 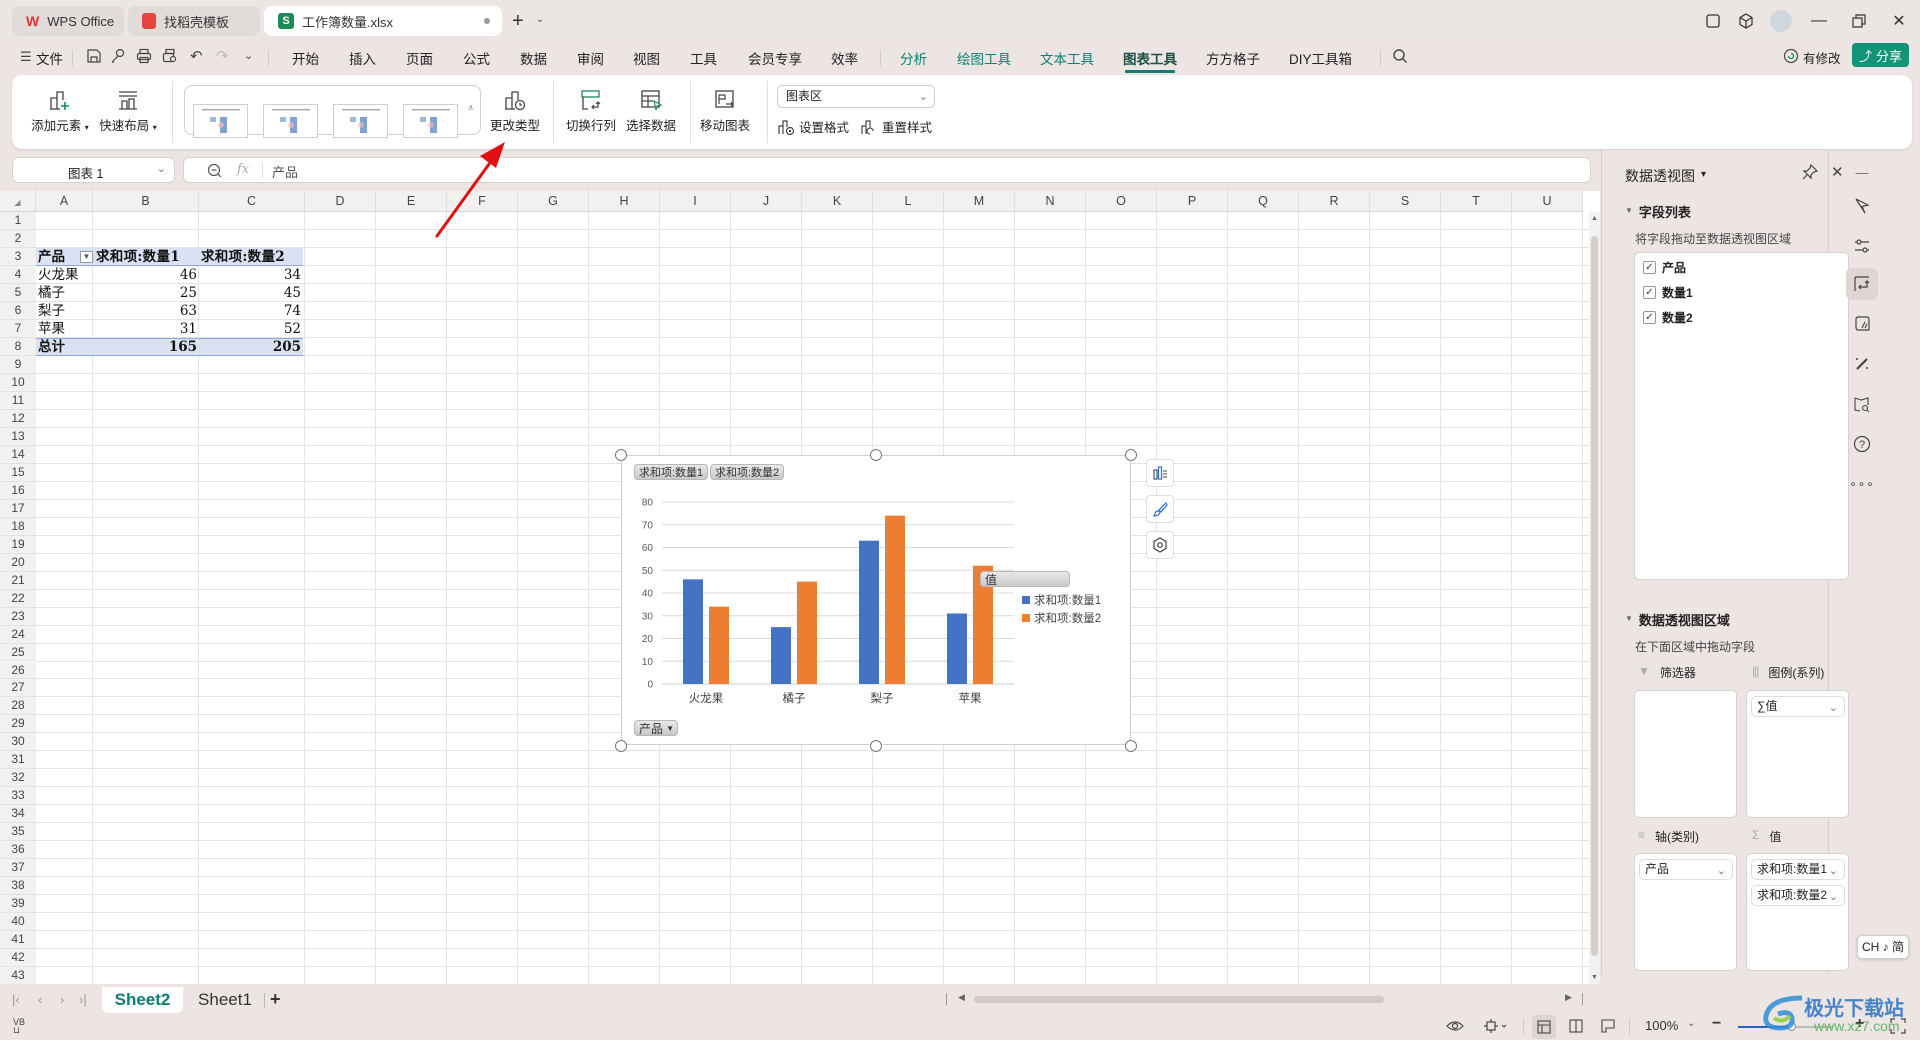 What do you see at coordinates (656, 728) in the screenshot?
I see `axis-field-button: 产品 ▼` at bounding box center [656, 728].